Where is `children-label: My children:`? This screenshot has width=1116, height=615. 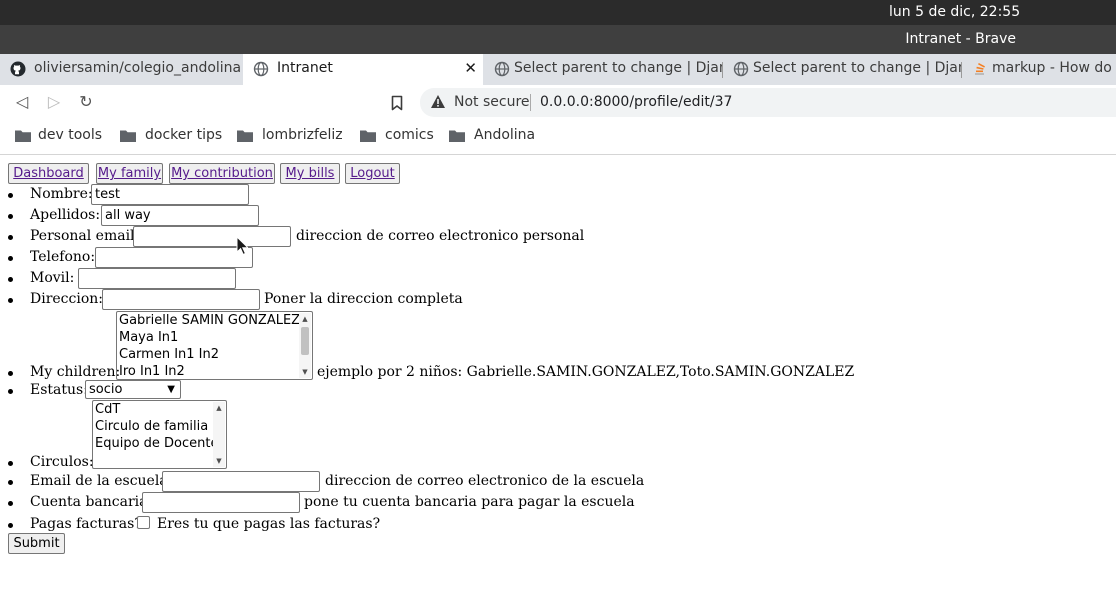
children-label: My children: is located at coordinates (75, 372).